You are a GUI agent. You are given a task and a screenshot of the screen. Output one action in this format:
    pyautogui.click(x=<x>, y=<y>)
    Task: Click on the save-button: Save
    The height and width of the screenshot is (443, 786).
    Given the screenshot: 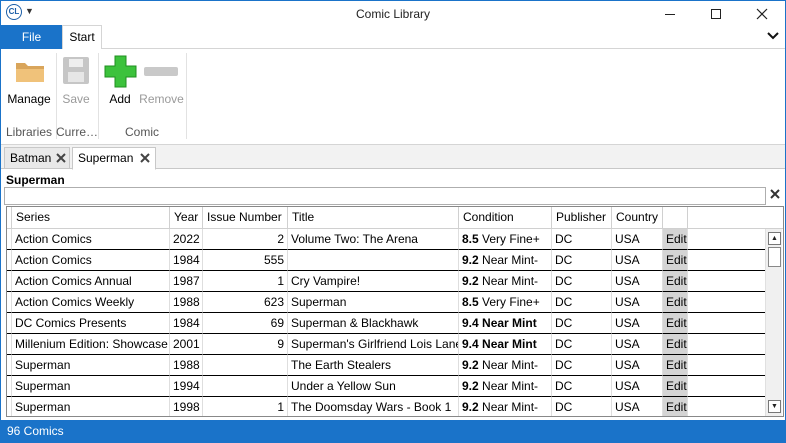 What is the action you would take?
    pyautogui.click(x=76, y=81)
    